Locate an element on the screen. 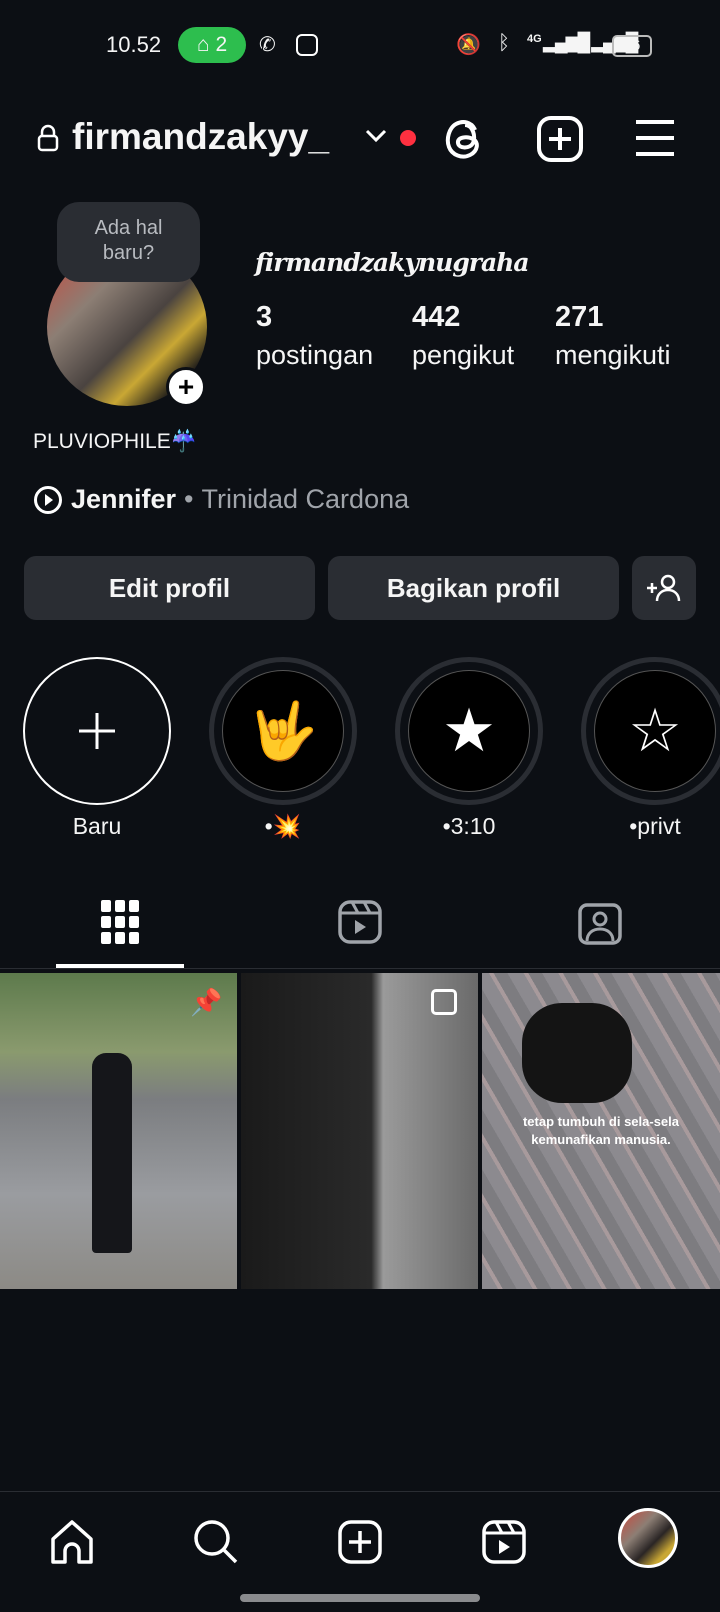 Image resolution: width=720 pixels, height=1612 pixels. whatsapp-icon: ✆ is located at coordinates (267, 45).